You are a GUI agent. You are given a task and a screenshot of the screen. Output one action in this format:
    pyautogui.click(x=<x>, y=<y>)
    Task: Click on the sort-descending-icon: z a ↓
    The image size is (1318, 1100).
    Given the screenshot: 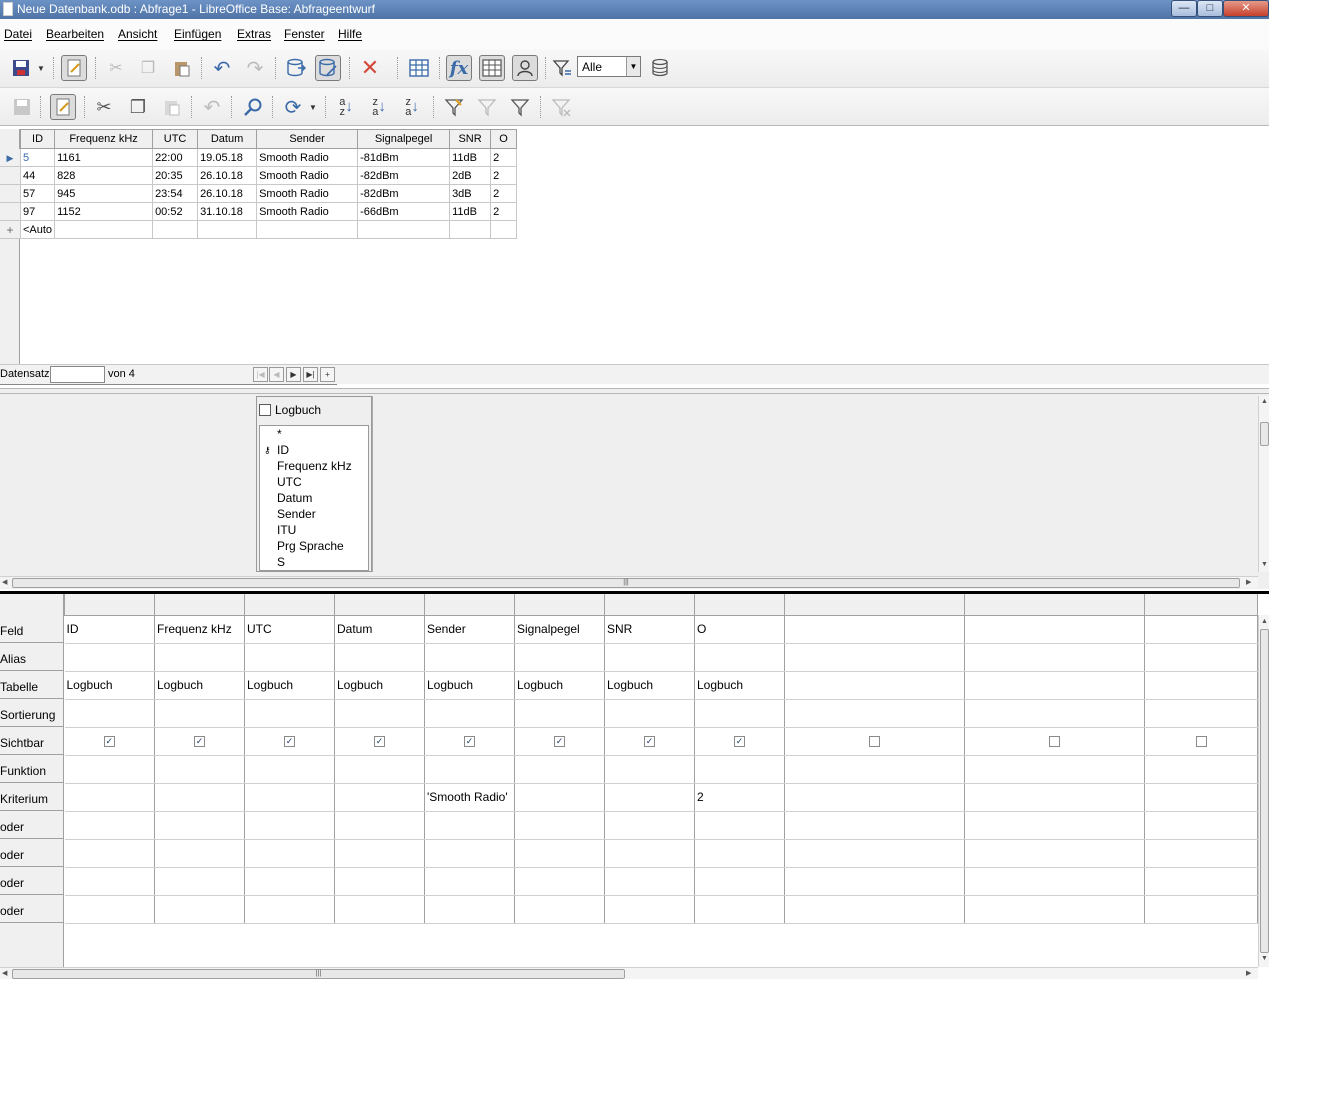 What is the action you would take?
    pyautogui.click(x=379, y=107)
    